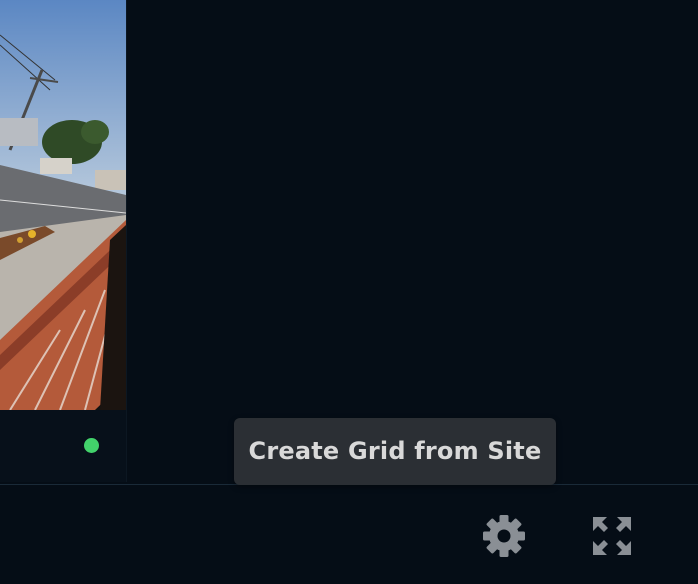 The height and width of the screenshot is (584, 698). I want to click on expand-arrows-icon, so click(612, 536).